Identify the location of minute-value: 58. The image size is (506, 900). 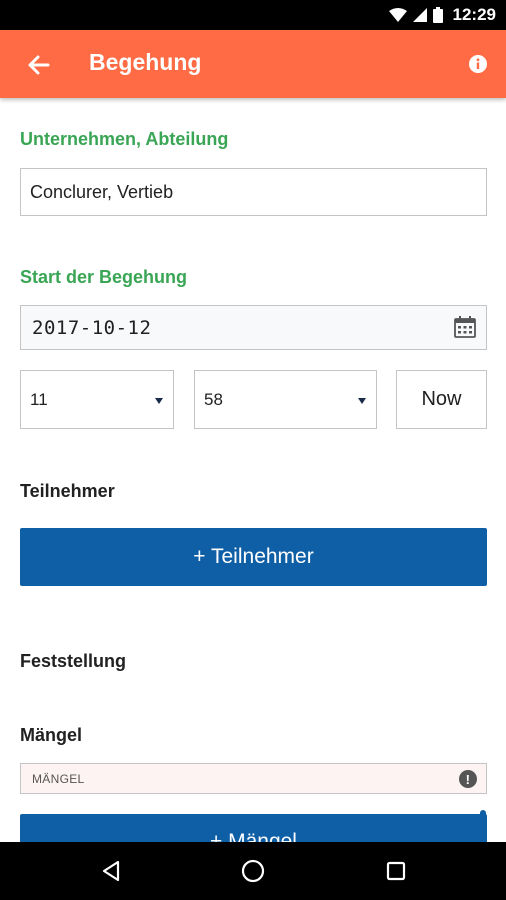
(213, 399).